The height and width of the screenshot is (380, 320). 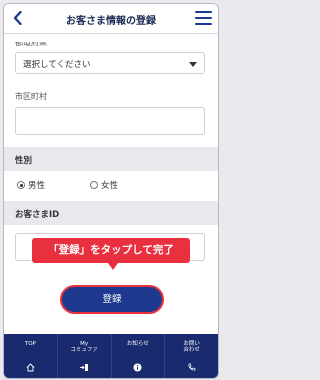 I want to click on prefecture-select: 選択してください, so click(x=110, y=63).